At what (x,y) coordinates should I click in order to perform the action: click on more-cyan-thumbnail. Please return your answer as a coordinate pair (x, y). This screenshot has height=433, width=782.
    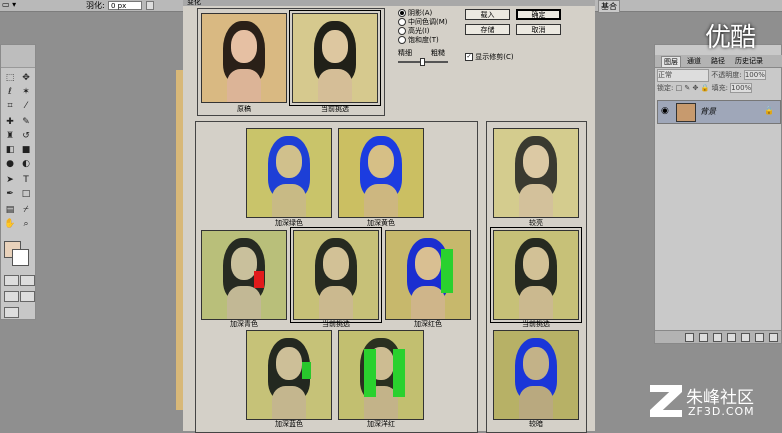
    Looking at the image, I should click on (244, 275).